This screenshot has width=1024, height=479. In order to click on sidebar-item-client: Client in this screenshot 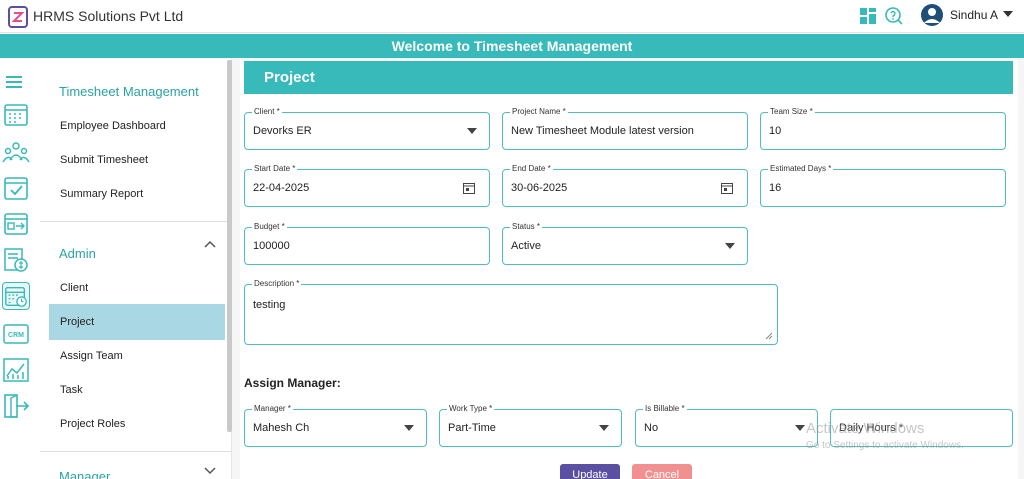, I will do `click(137, 288)`.